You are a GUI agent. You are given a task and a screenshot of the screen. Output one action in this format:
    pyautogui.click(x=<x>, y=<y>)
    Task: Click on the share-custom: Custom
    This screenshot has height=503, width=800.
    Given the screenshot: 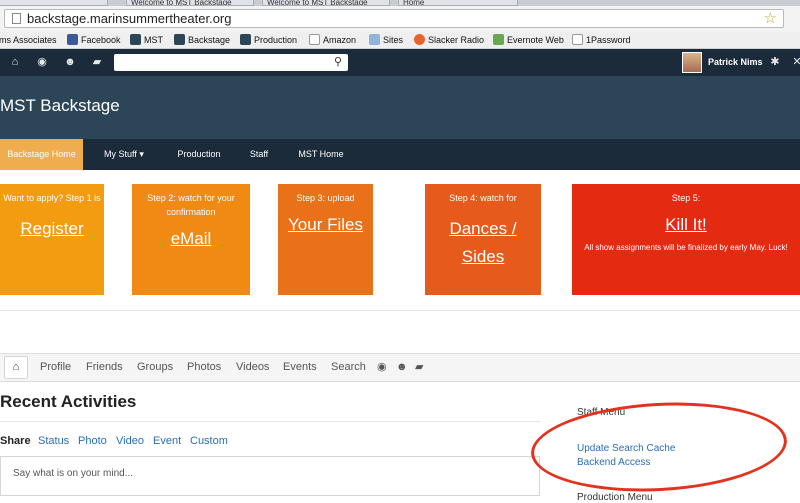 What is the action you would take?
    pyautogui.click(x=209, y=441)
    